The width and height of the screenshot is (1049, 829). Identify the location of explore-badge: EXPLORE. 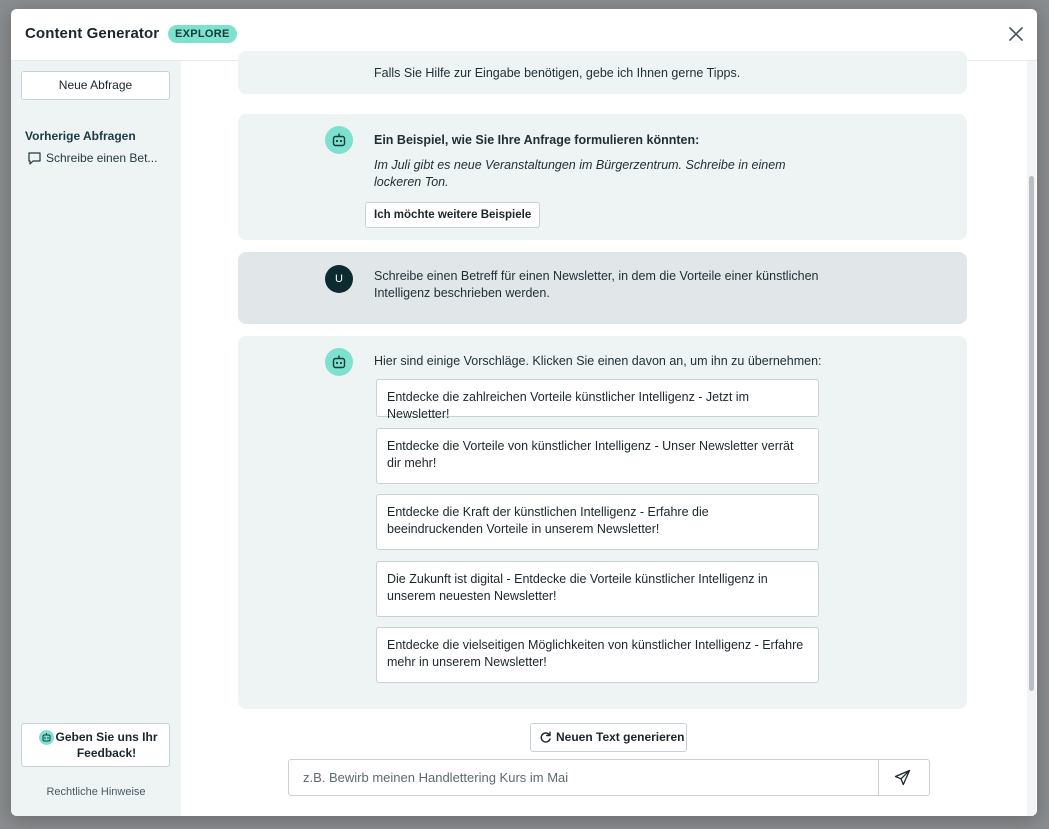
(202, 34).